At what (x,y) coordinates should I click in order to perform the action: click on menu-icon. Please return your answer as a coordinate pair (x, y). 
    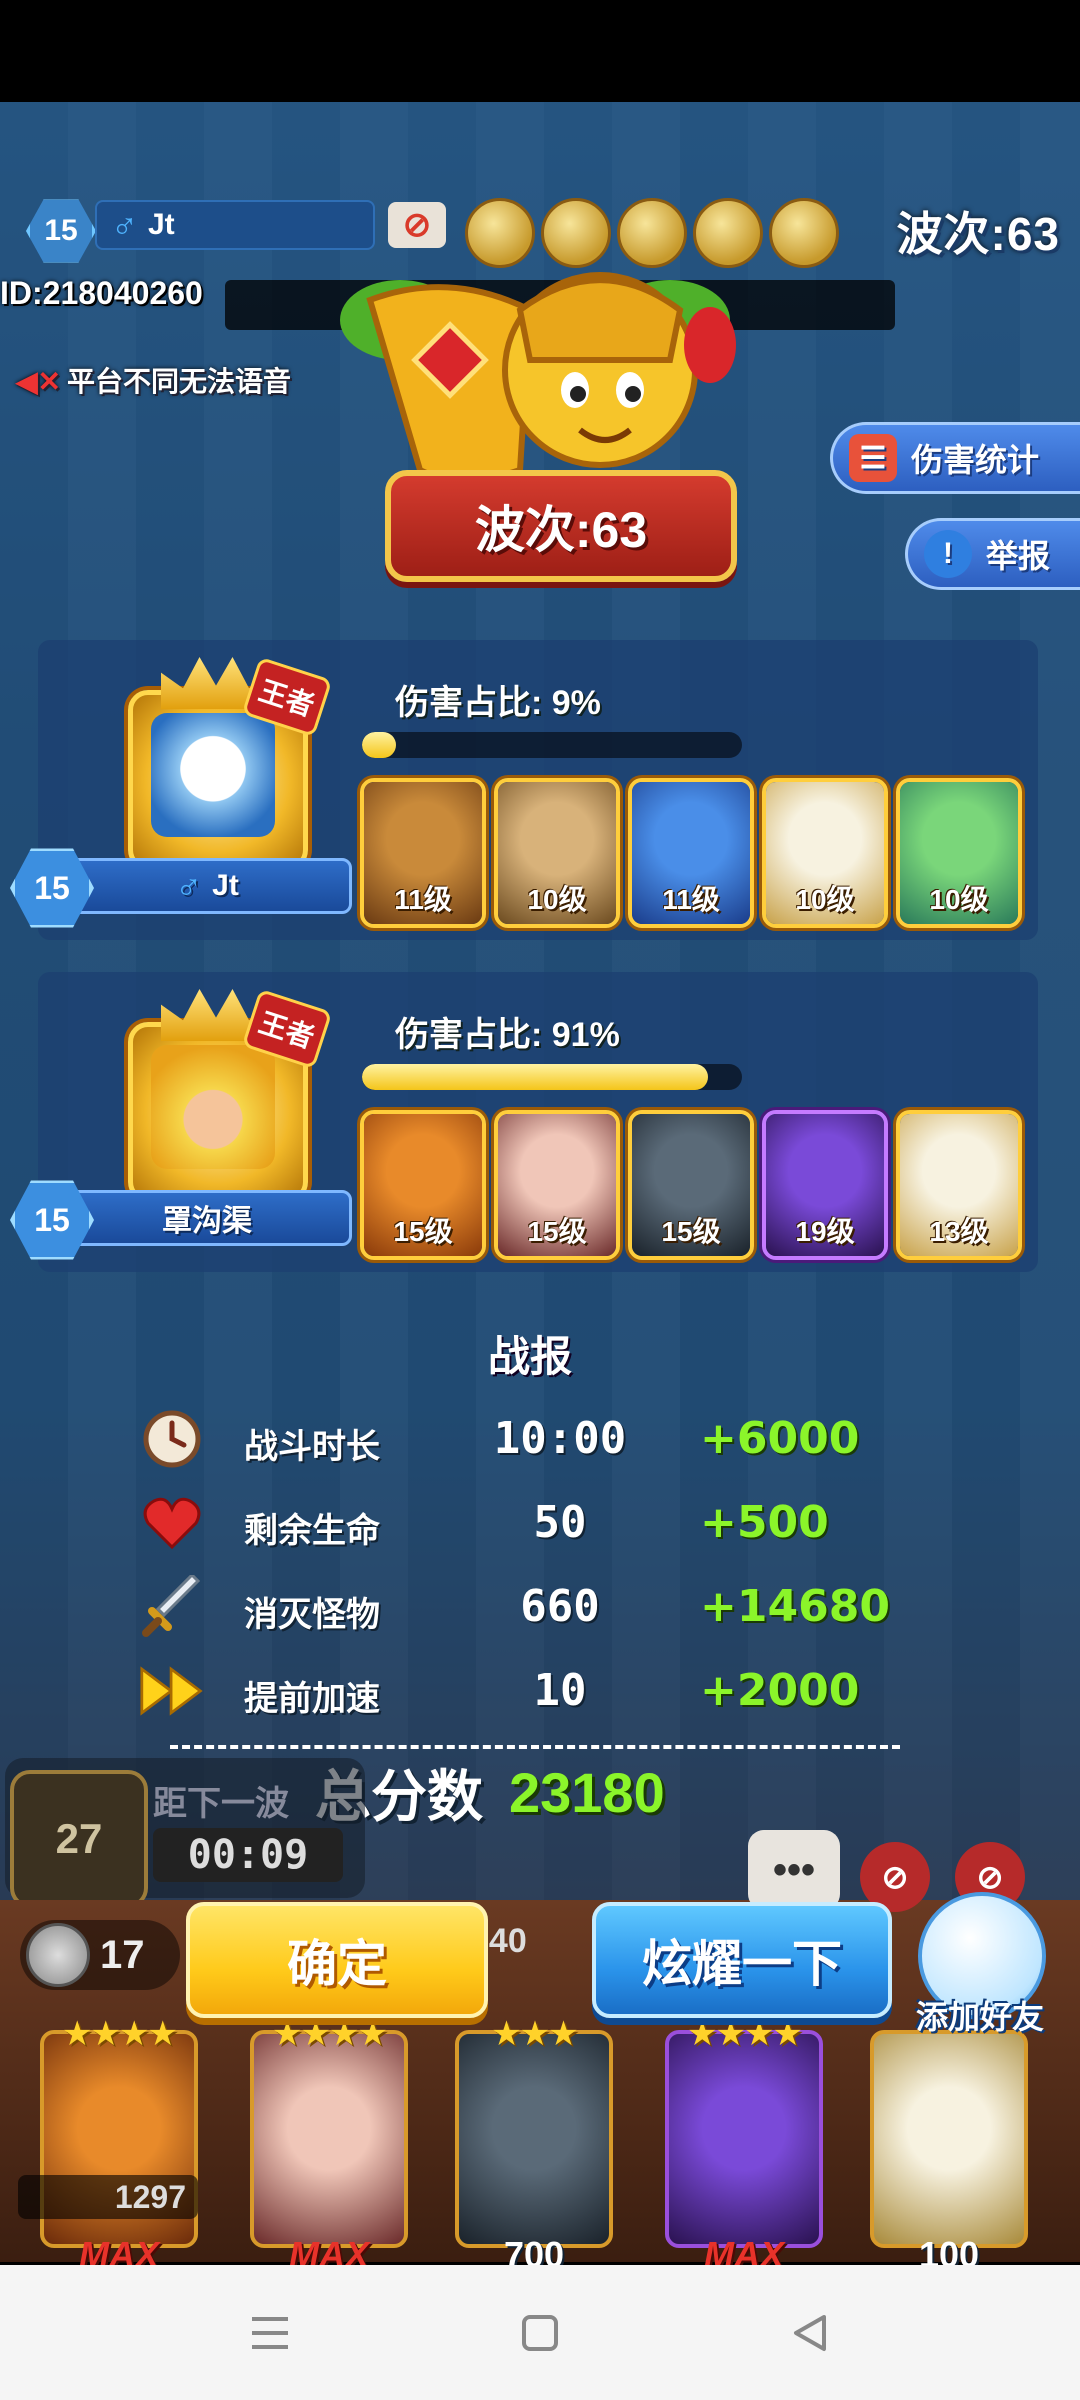
    Looking at the image, I should click on (270, 2333).